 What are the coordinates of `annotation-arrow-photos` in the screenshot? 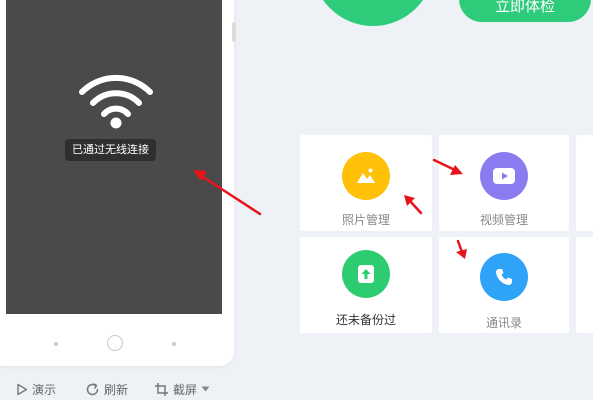 It's located at (413, 205).